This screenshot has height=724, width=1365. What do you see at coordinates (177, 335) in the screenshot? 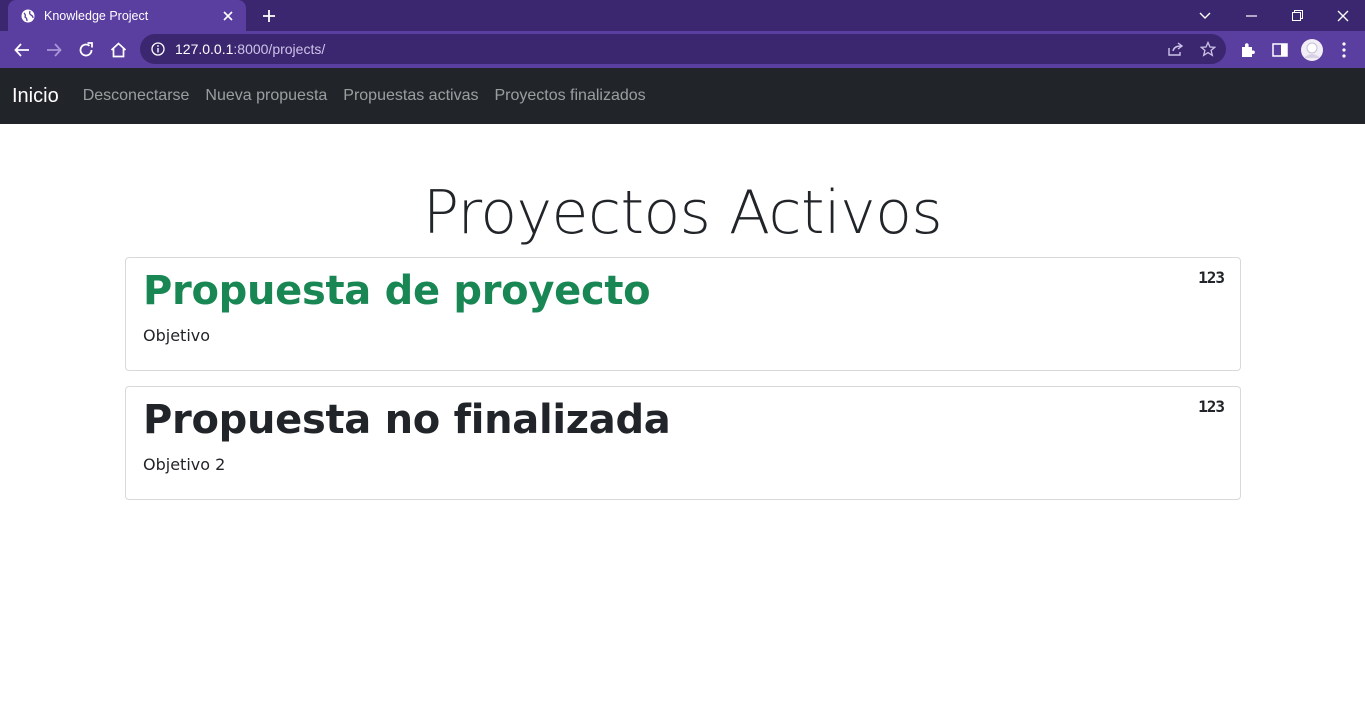
I see `project-objective: Objetivo` at bounding box center [177, 335].